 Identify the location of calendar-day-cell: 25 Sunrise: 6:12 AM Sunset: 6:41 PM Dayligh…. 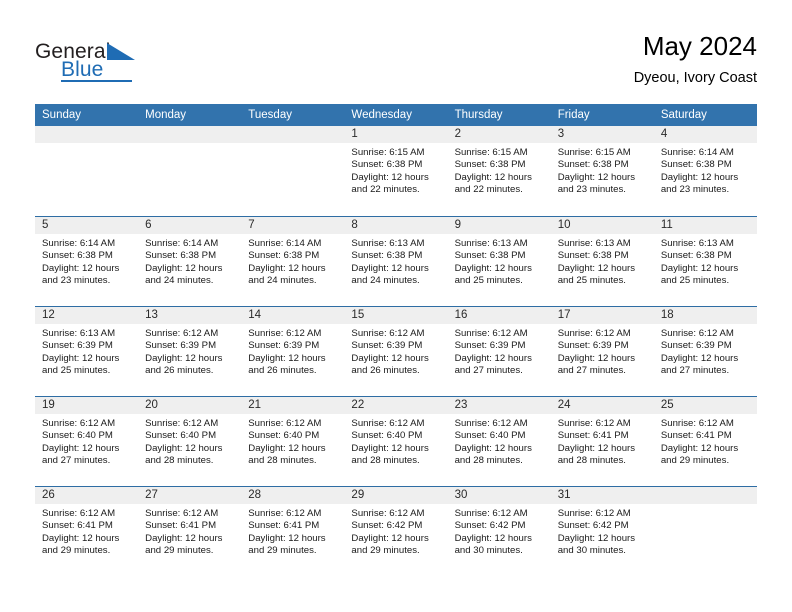
(705, 441).